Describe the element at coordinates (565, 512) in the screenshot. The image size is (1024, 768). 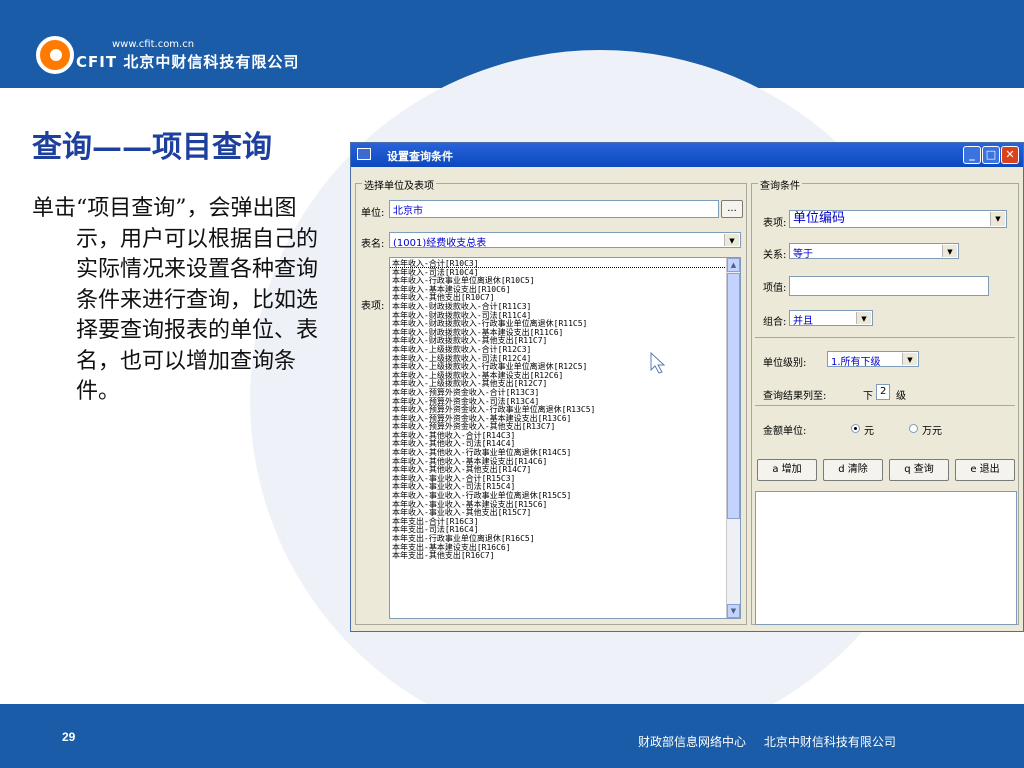
I see `list-item: 本年收入-事业收入-其他支出[R15C7]` at that location.